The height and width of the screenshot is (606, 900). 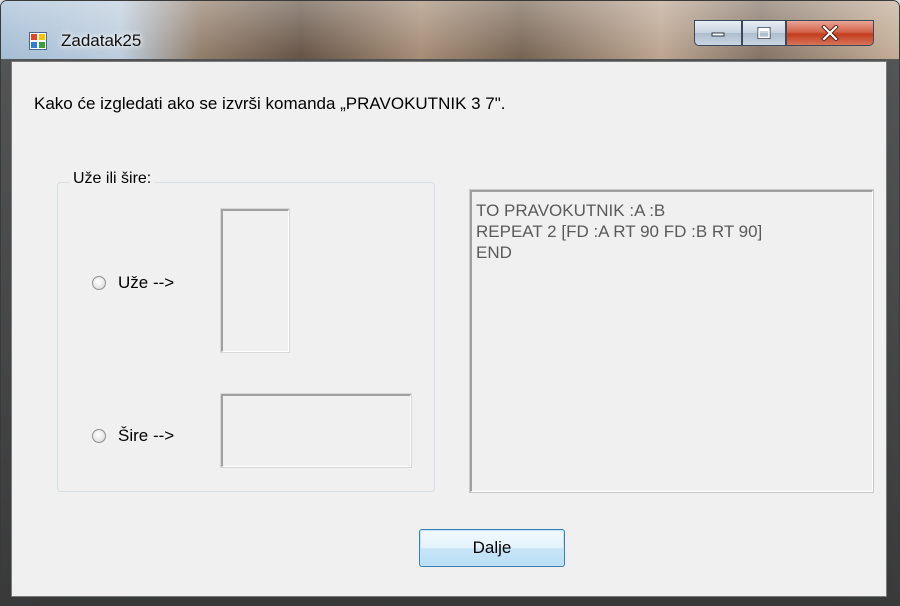 What do you see at coordinates (146, 283) in the screenshot?
I see `radio-uze-label: Uže -->` at bounding box center [146, 283].